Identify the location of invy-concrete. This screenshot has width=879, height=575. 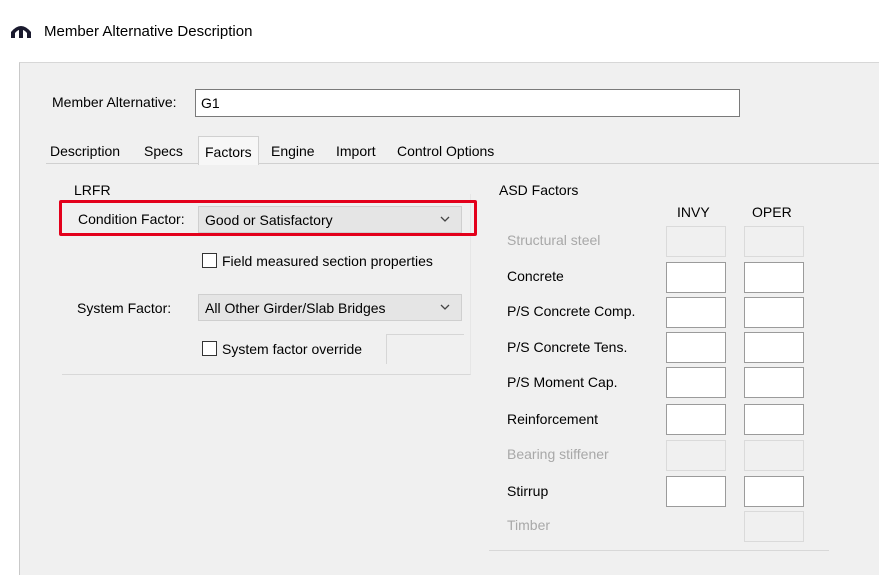
(696, 277).